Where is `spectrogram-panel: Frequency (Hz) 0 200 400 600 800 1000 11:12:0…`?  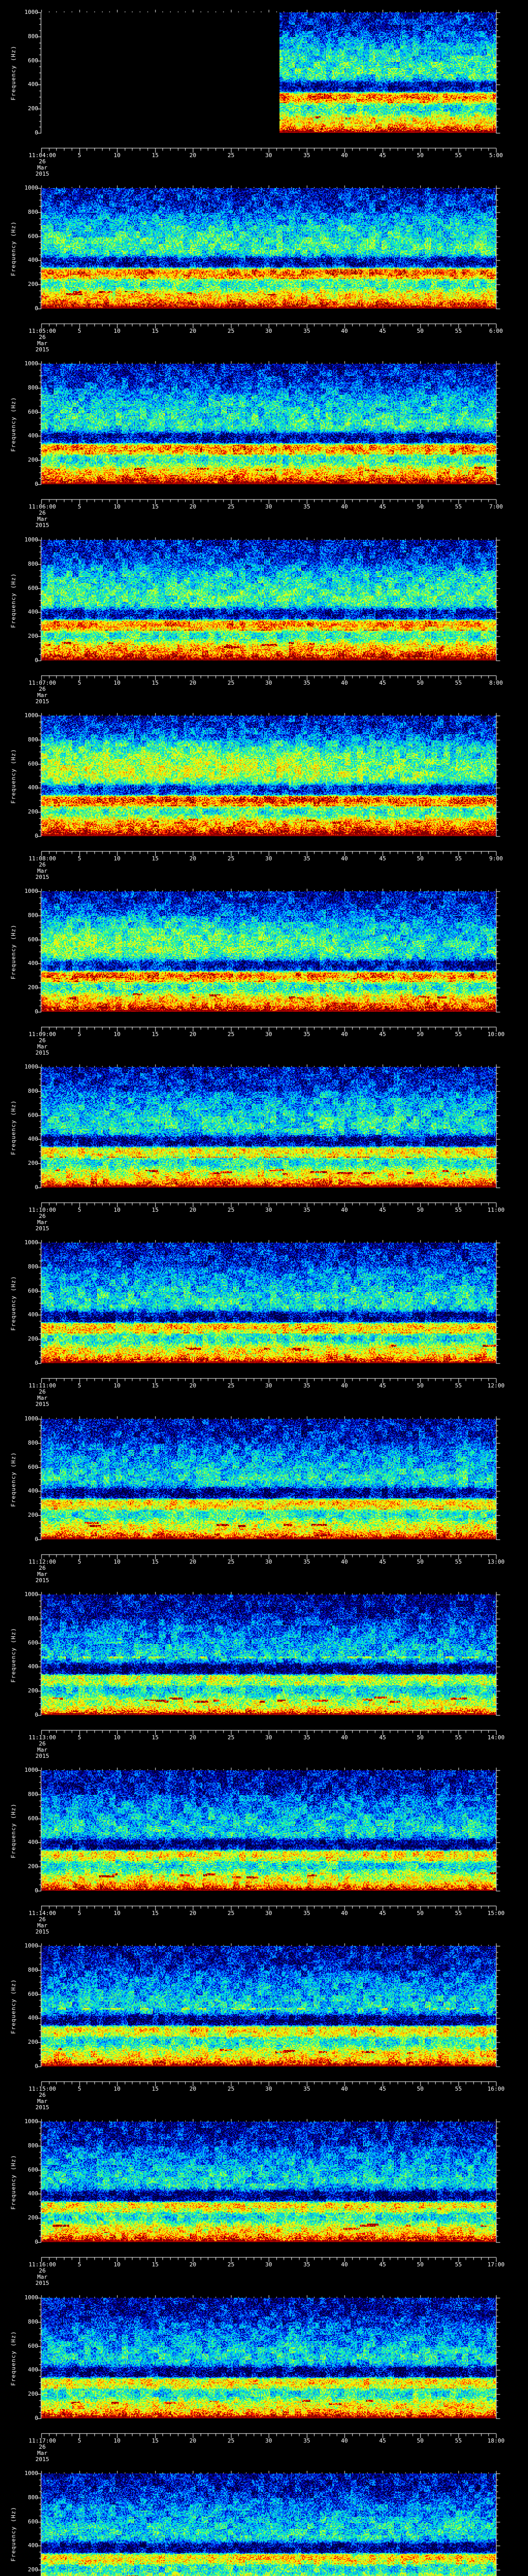
spectrogram-panel: Frequency (Hz) 0 200 400 600 800 1000 11:12:0… is located at coordinates (264, 1498).